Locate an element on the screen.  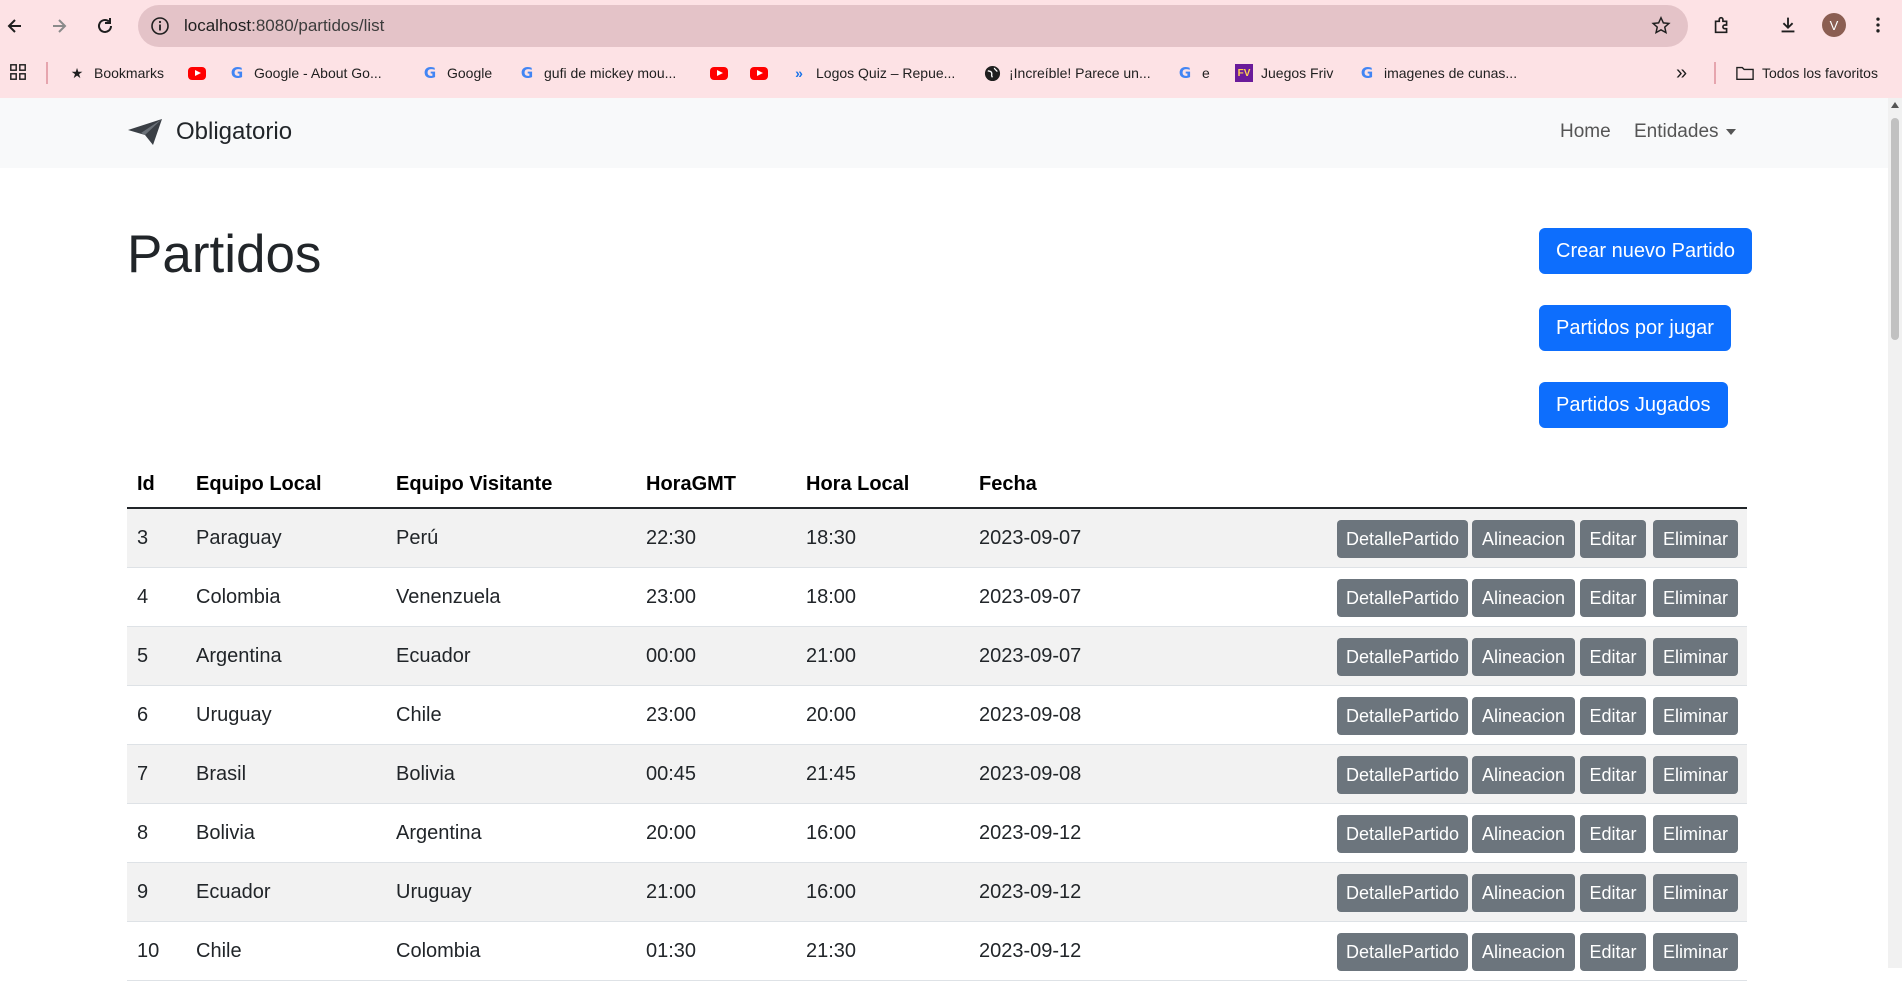
bookmark-item: FV Juegos Friv is located at coordinates (1284, 73).